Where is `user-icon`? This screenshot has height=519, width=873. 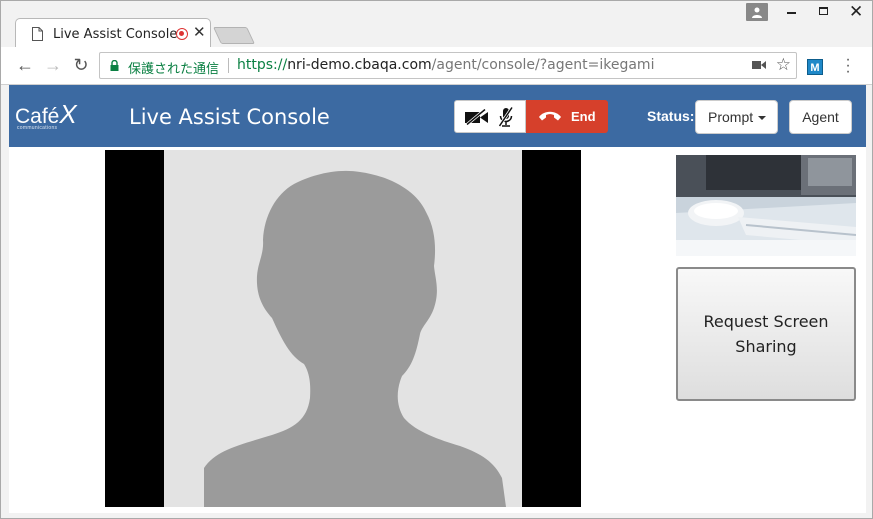
user-icon is located at coordinates (757, 12).